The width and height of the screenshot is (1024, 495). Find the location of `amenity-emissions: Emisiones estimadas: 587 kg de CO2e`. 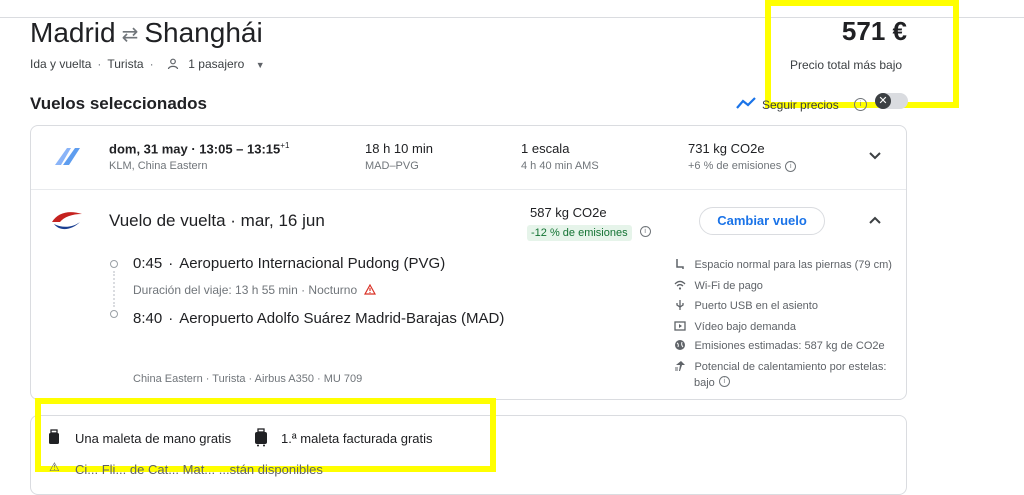

amenity-emissions: Emisiones estimadas: 587 kg de CO2e is located at coordinates (779, 345).